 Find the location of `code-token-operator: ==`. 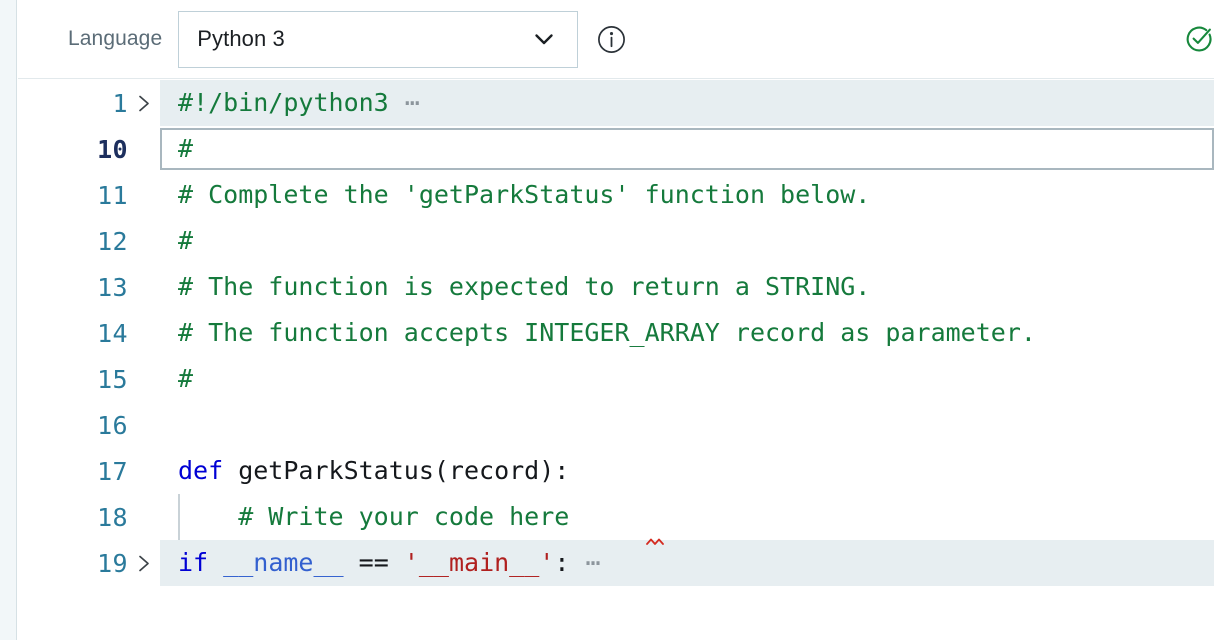

code-token-operator: == is located at coordinates (373, 562).